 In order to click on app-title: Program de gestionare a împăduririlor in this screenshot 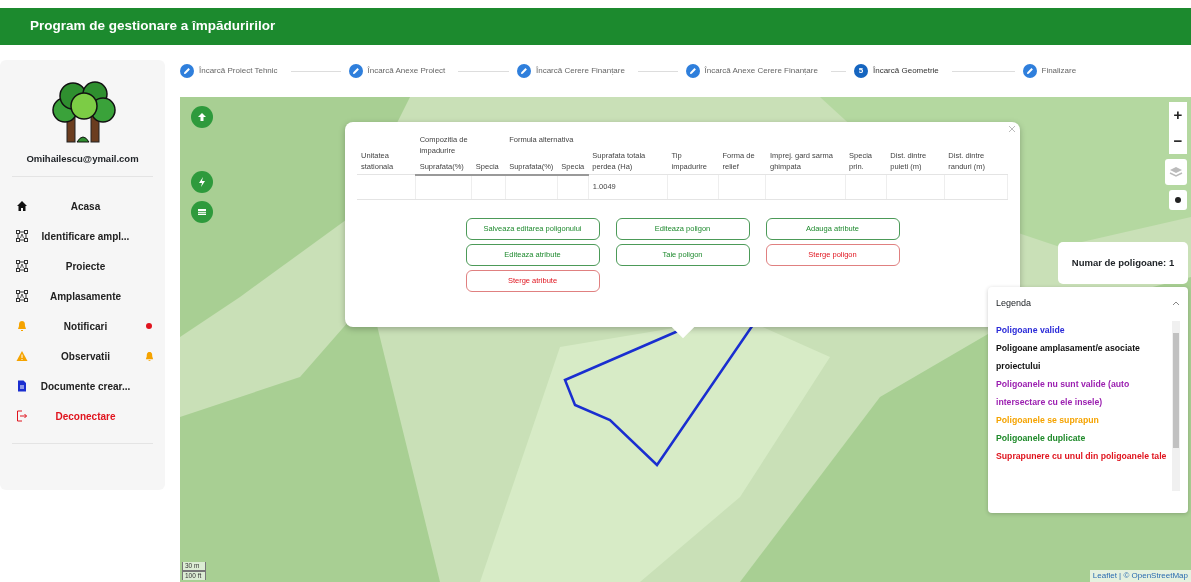, I will do `click(153, 26)`.